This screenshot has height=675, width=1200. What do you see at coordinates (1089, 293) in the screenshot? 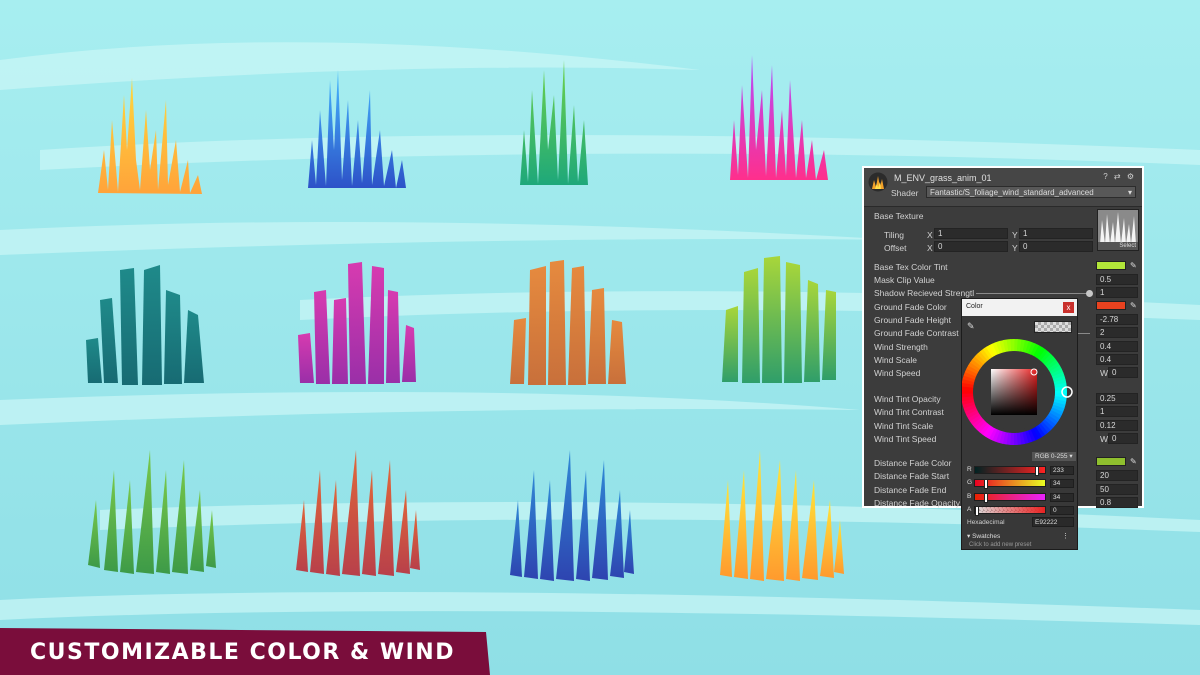
I see `slider-handle` at bounding box center [1089, 293].